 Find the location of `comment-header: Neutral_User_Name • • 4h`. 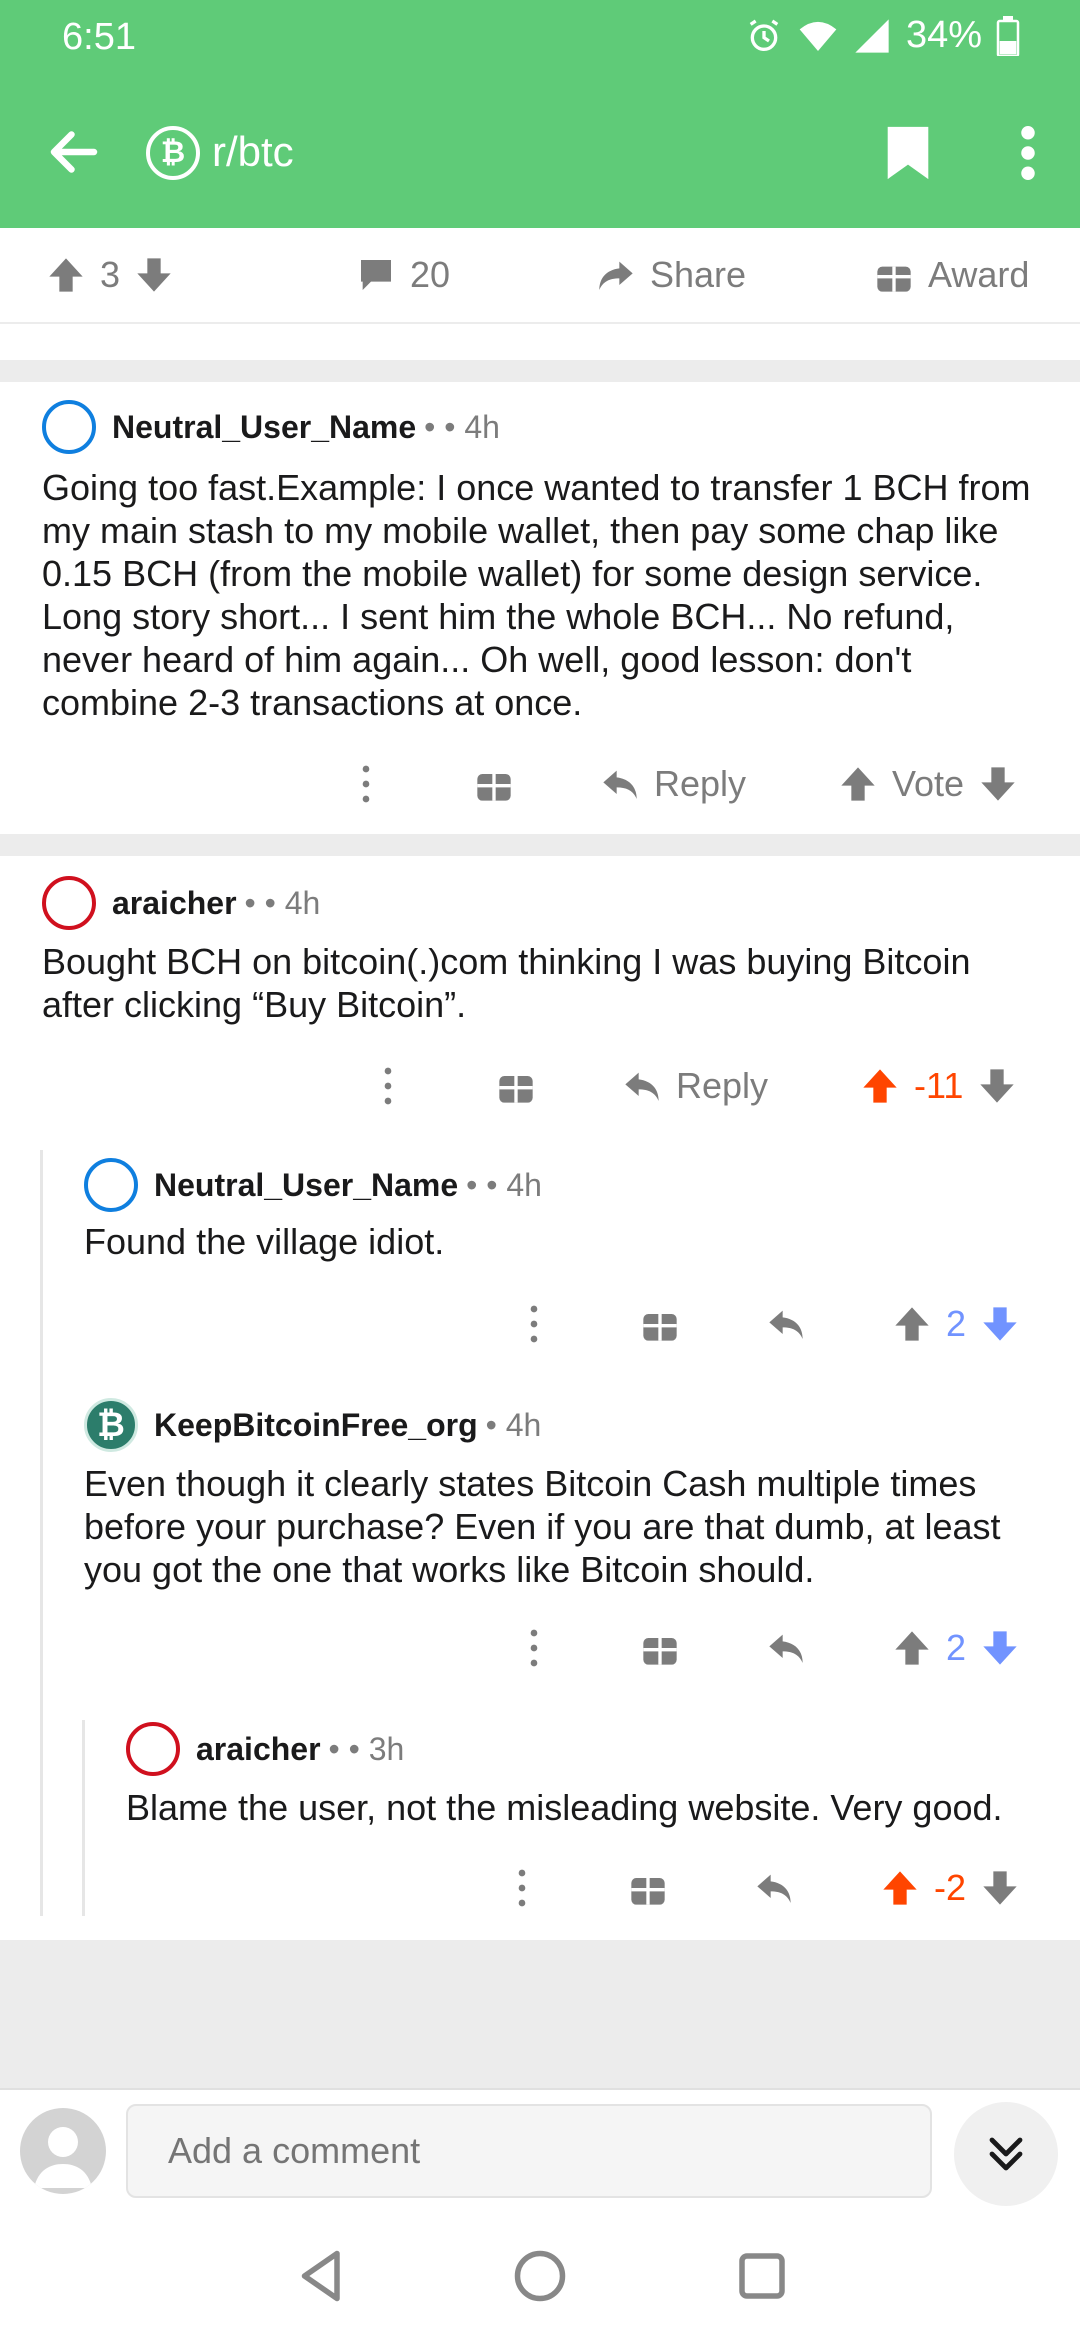

comment-header: Neutral_User_Name • • 4h is located at coordinates (271, 427).